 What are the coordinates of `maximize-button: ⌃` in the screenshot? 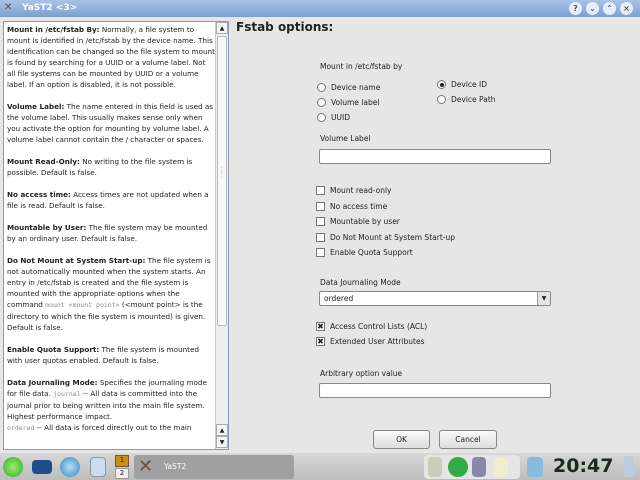 It's located at (609, 8).